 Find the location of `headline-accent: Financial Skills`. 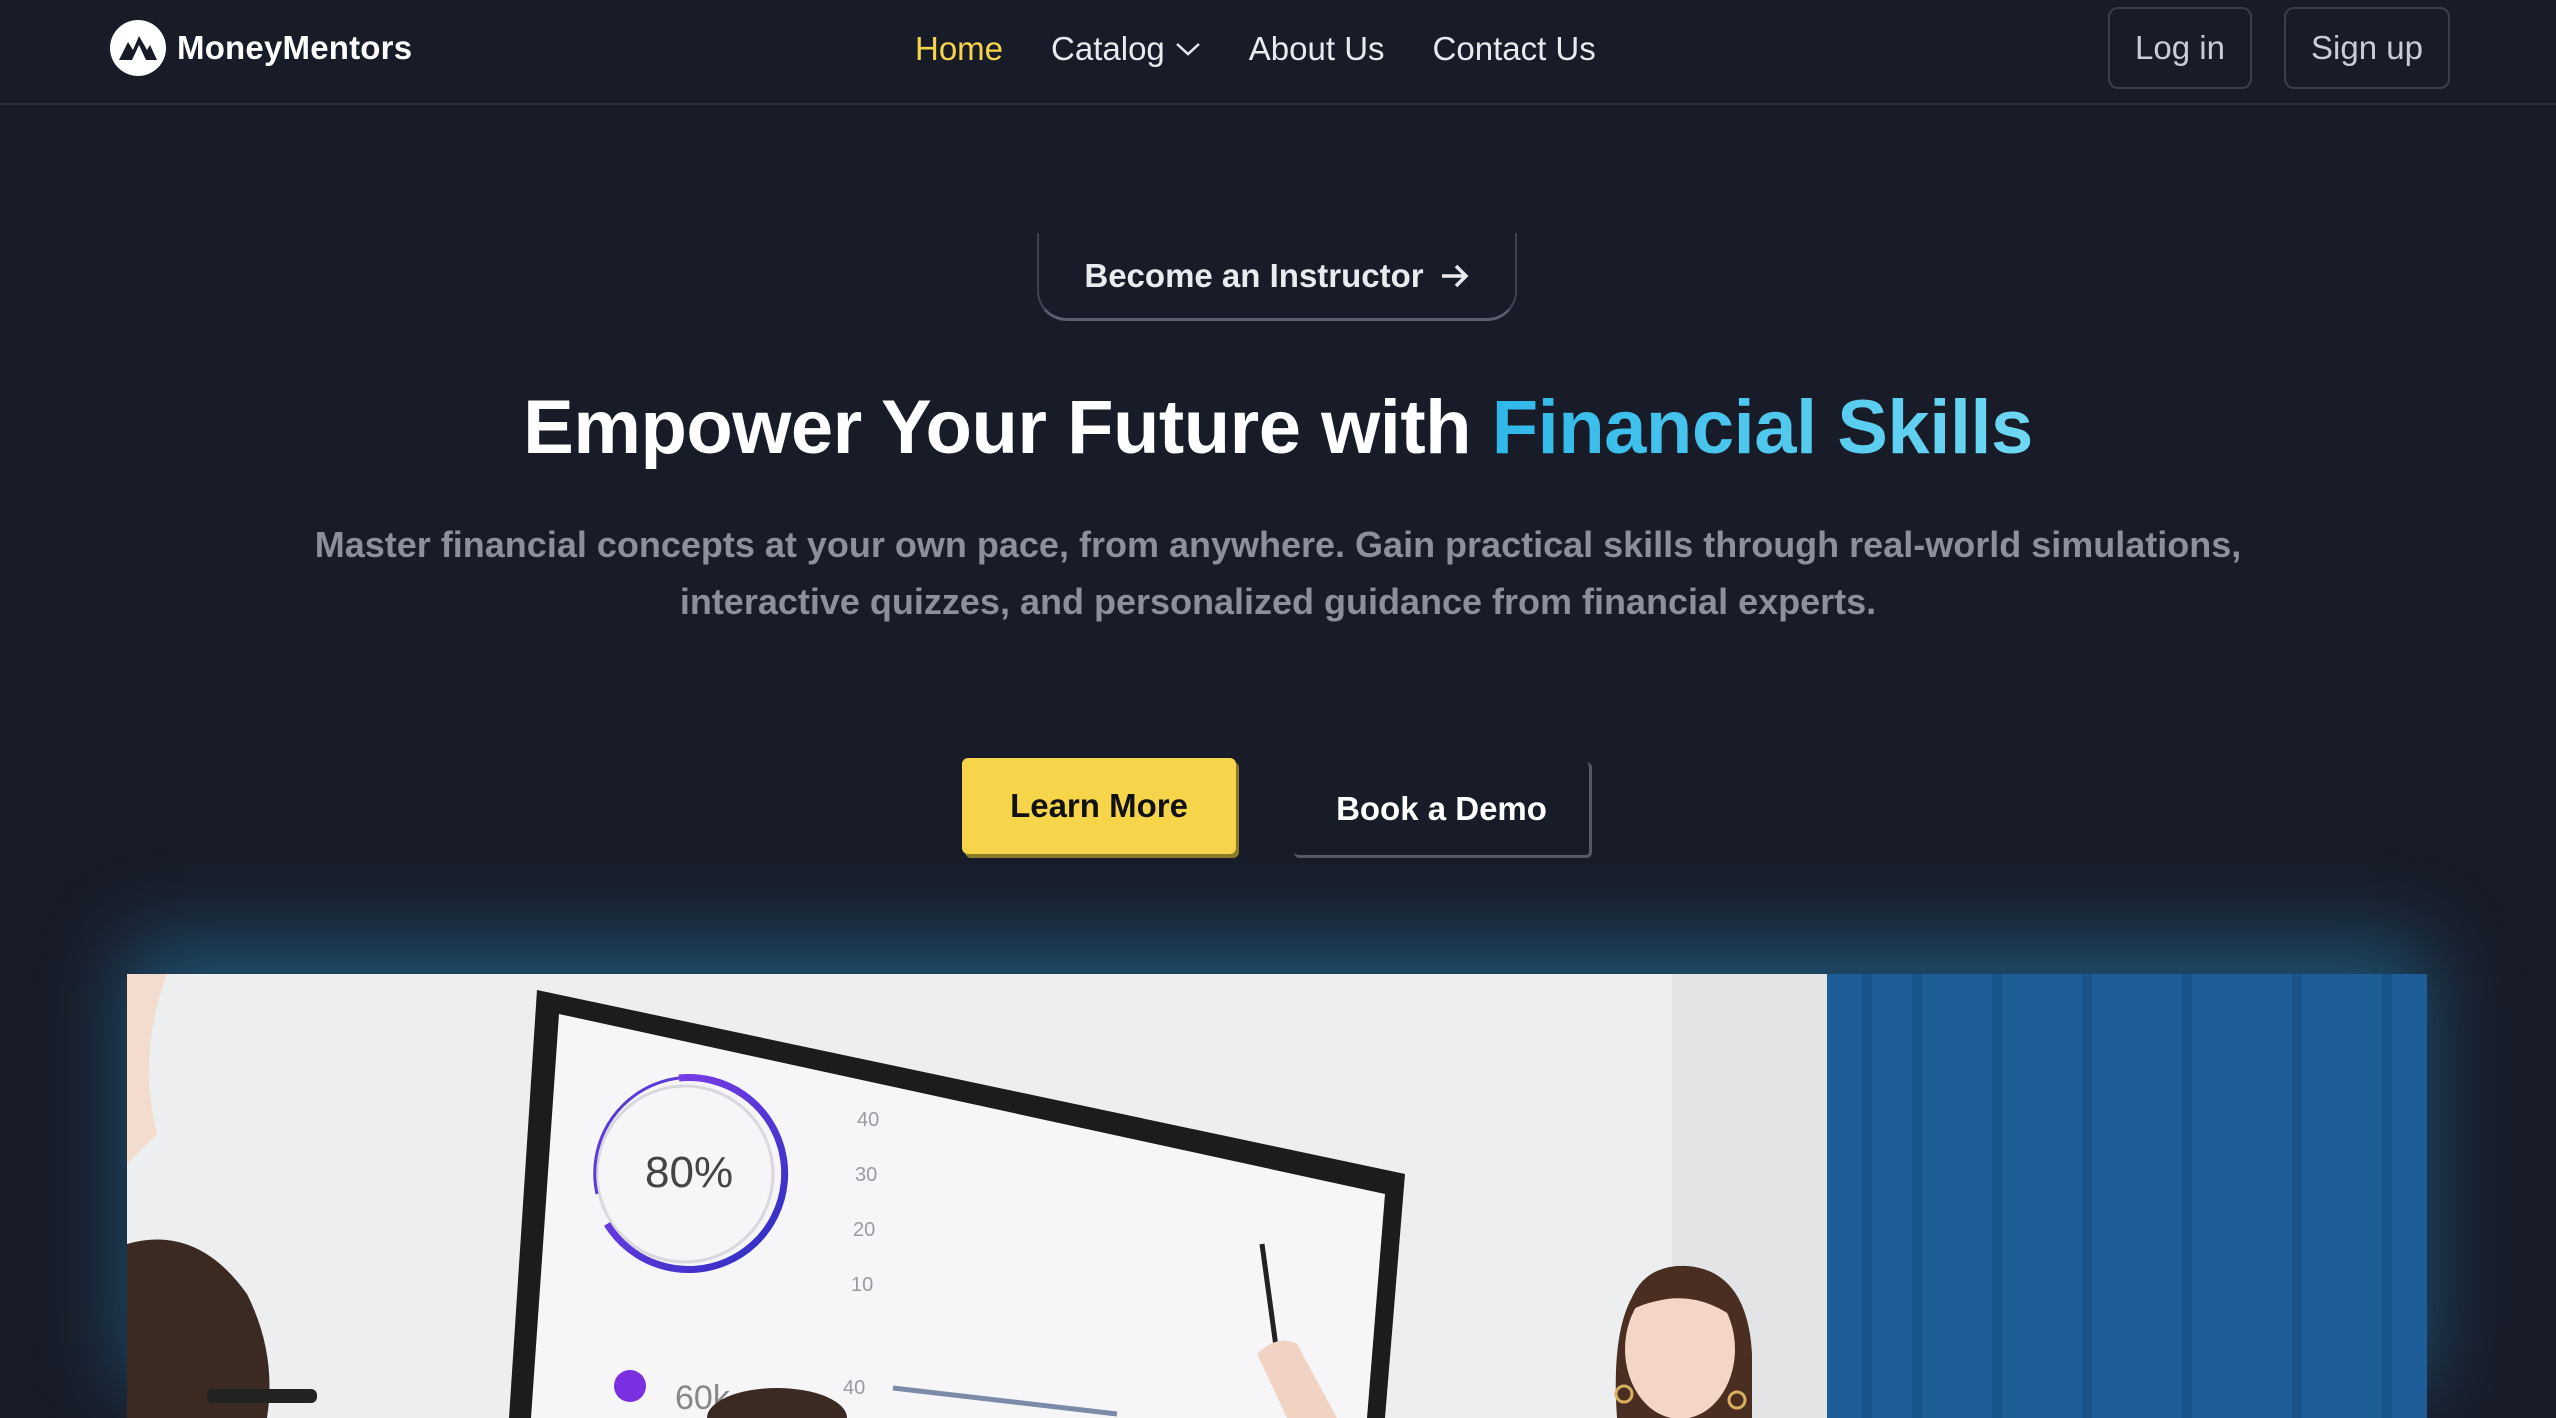

headline-accent: Financial Skills is located at coordinates (1762, 427).